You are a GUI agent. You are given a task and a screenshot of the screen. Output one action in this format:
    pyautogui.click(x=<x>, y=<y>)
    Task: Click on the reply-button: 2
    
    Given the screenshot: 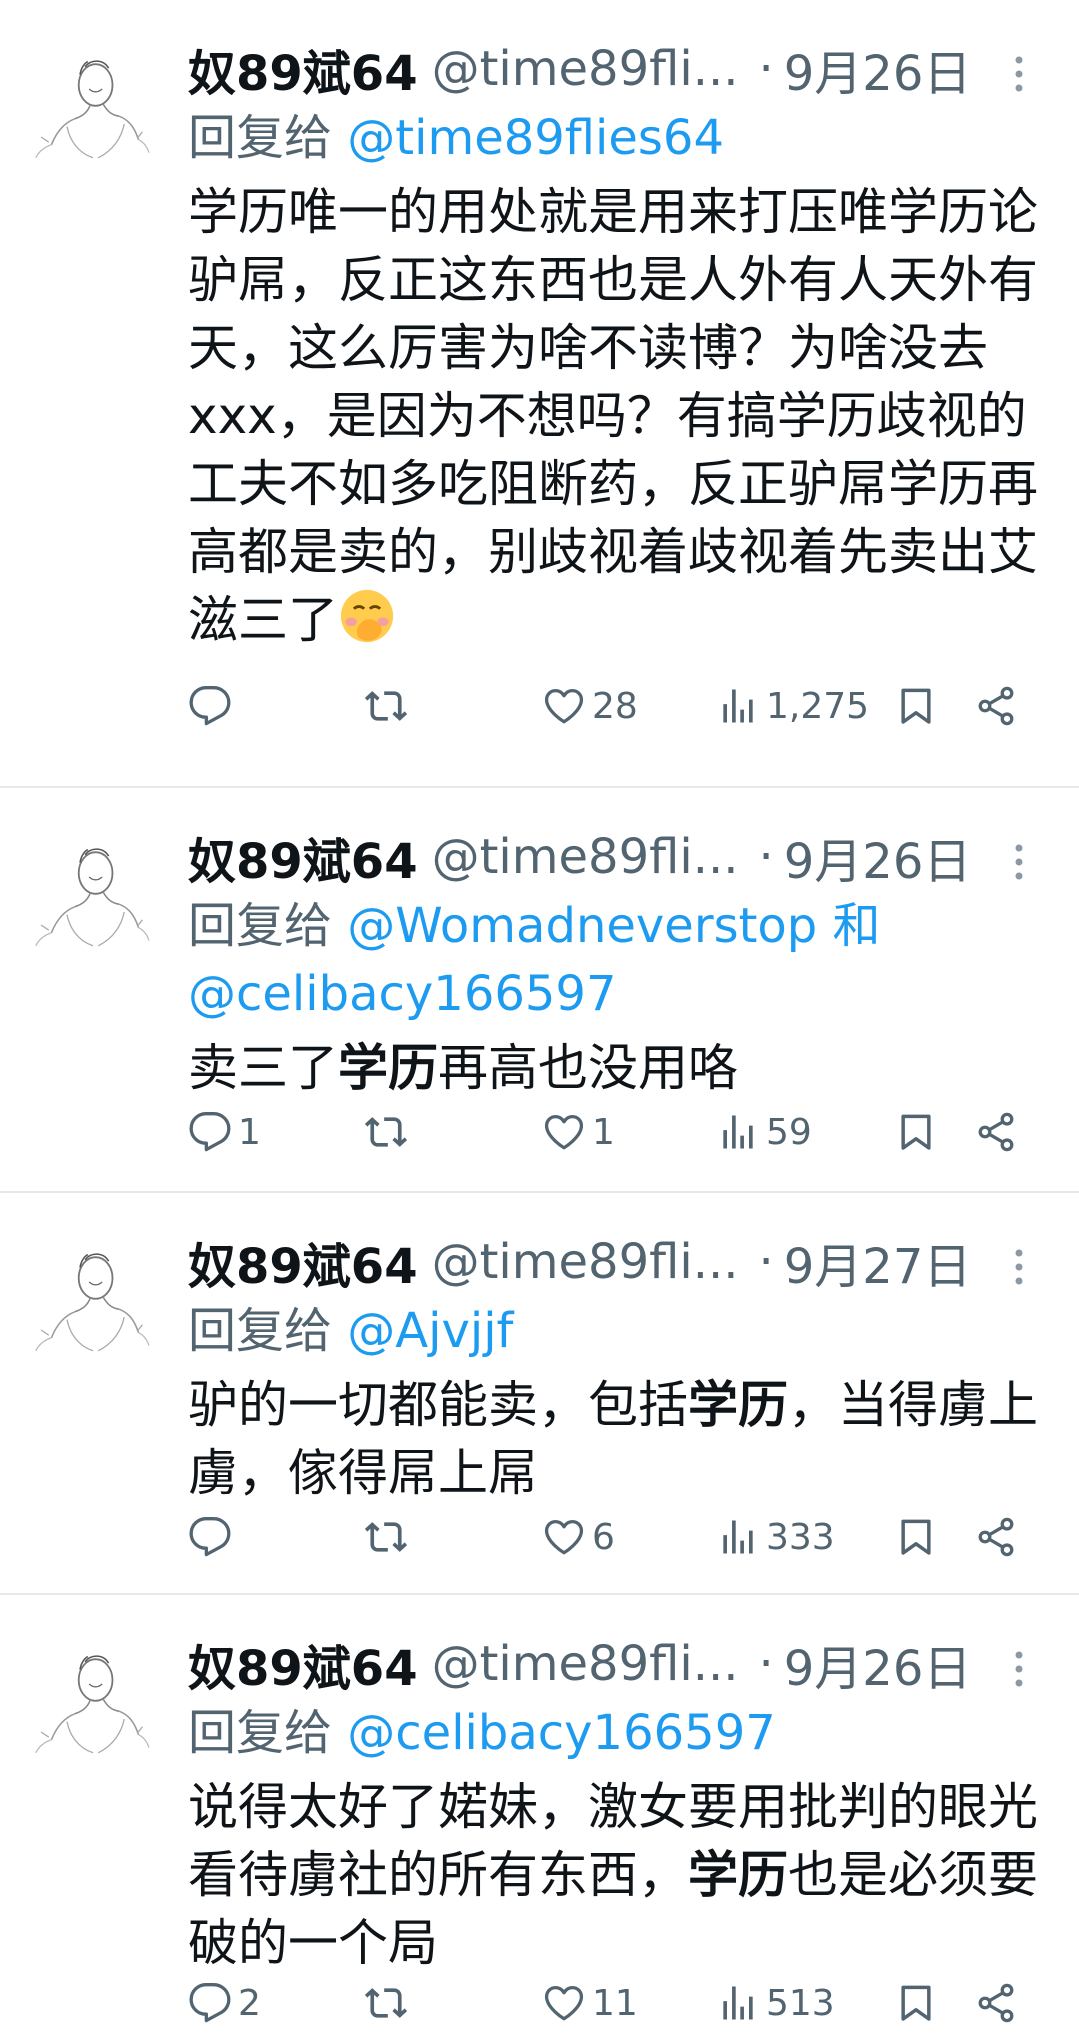 What is the action you would take?
    pyautogui.click(x=224, y=2003)
    